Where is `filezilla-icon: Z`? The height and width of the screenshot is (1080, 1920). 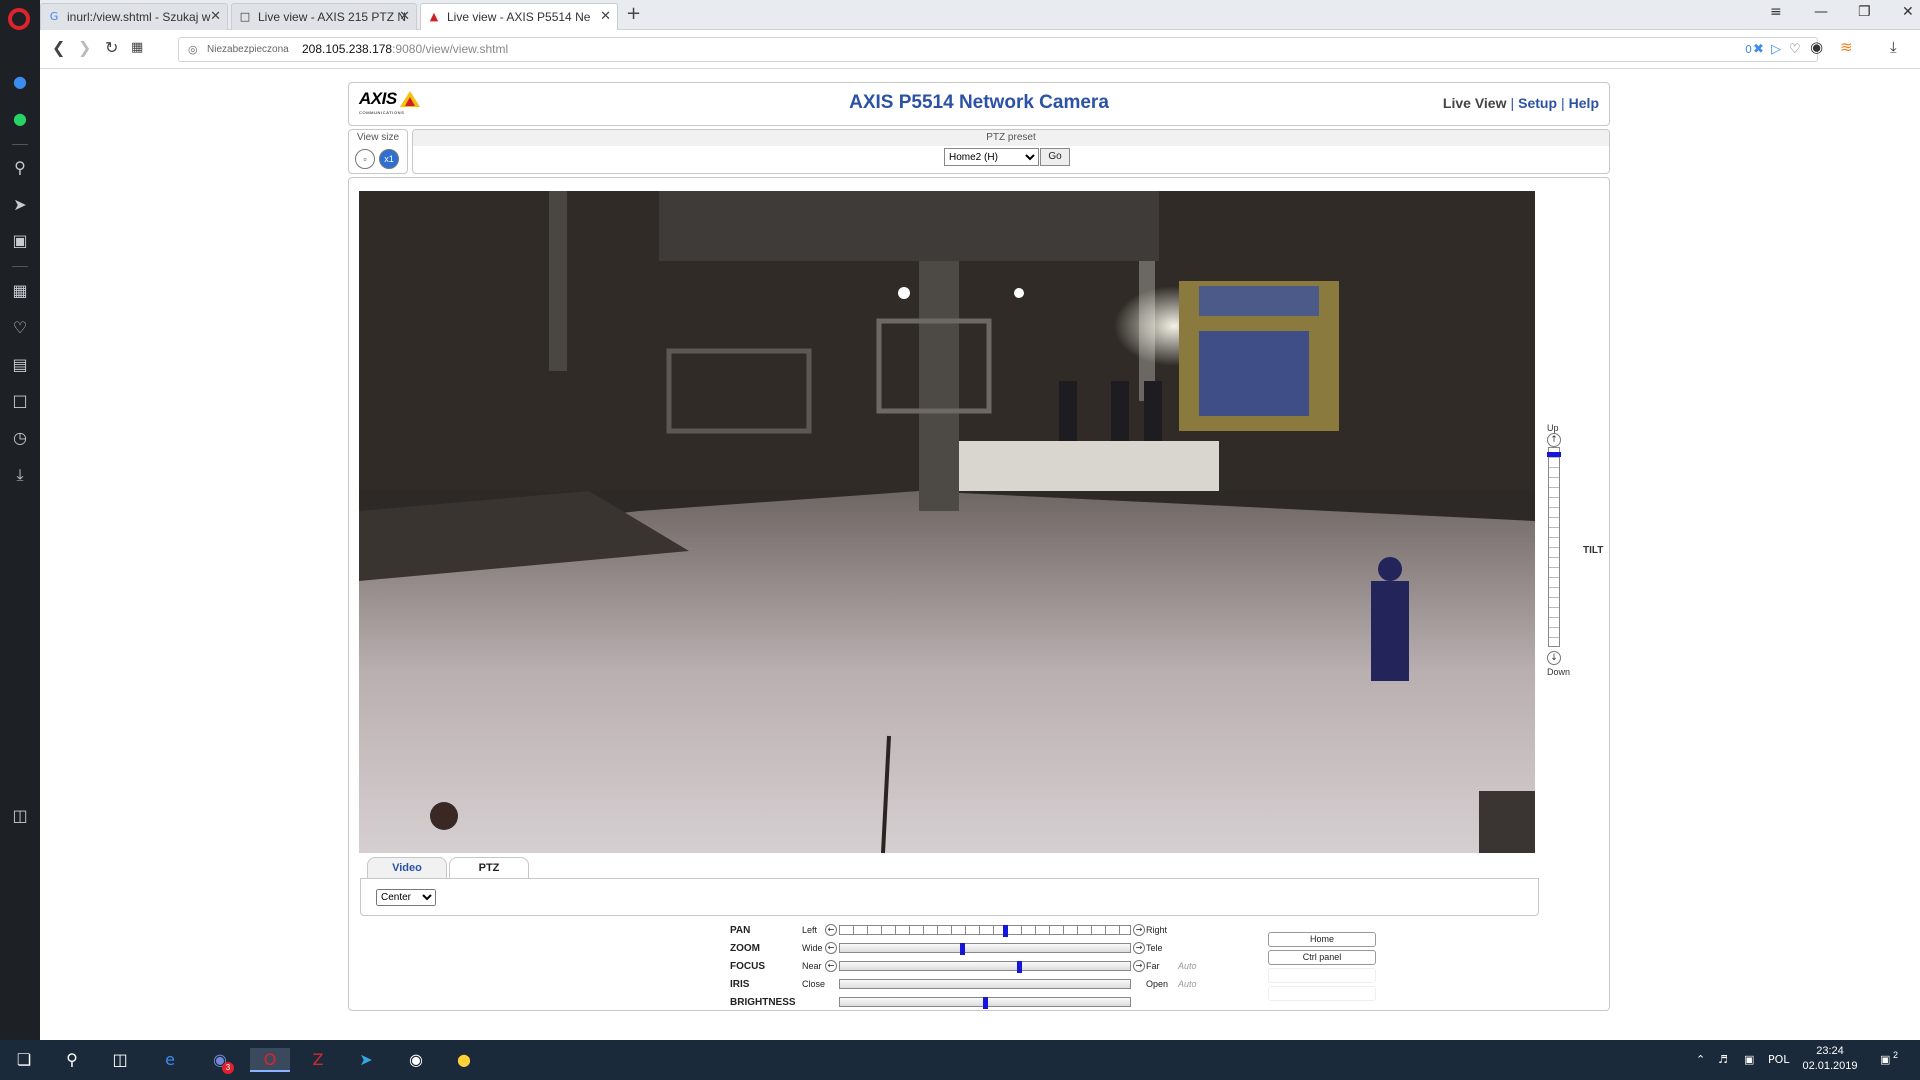
filezilla-icon: Z is located at coordinates (318, 1060).